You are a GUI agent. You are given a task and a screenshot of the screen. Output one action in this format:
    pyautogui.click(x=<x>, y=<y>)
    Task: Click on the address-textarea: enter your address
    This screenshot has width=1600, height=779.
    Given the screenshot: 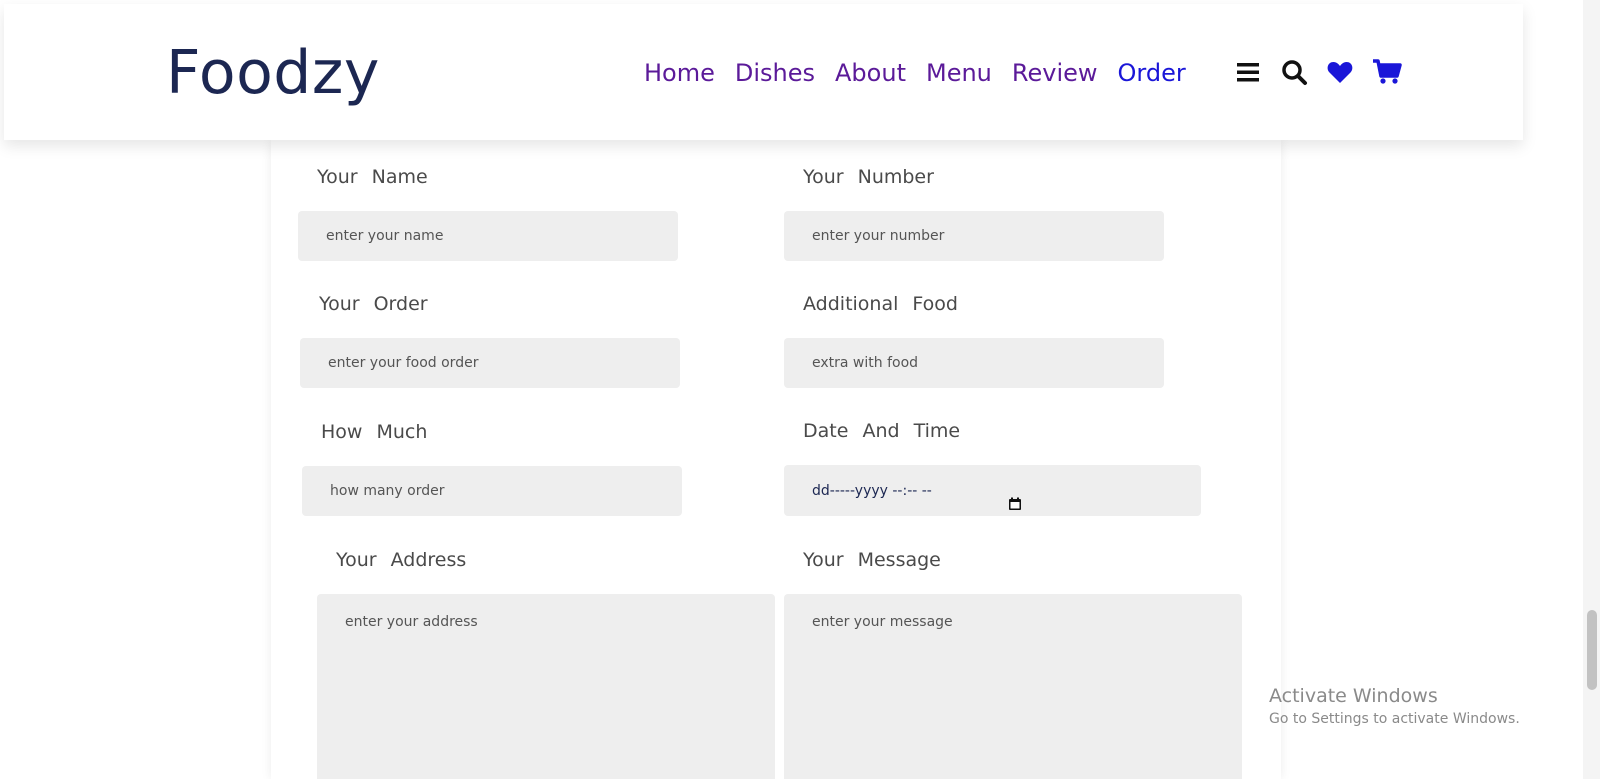 What is the action you would take?
    pyautogui.click(x=546, y=686)
    